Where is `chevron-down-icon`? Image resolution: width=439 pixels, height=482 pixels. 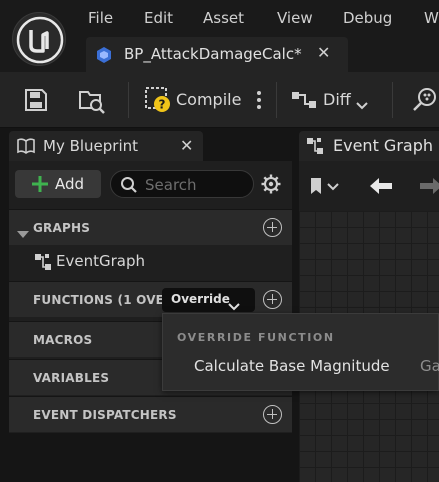
chevron-down-icon is located at coordinates (362, 104).